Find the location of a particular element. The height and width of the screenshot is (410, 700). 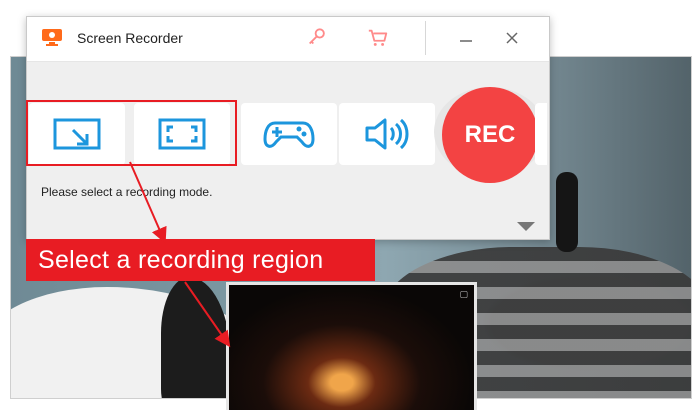

arrow-to-video is located at coordinates (207, 314).